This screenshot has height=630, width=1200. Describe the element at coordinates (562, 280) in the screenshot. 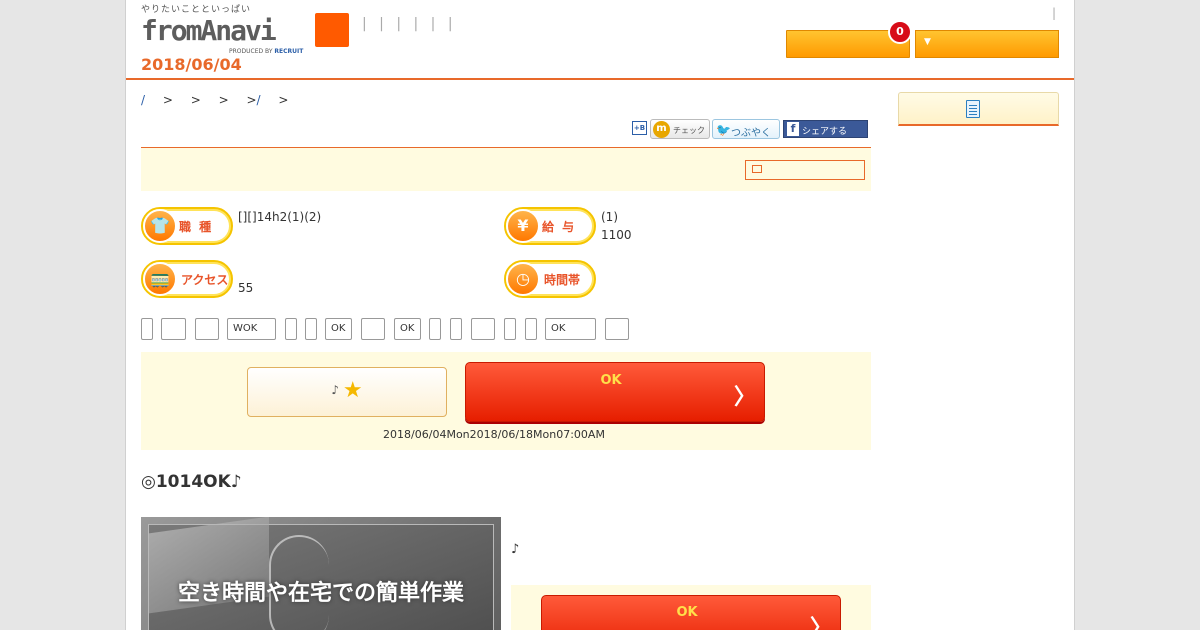

I see `hours-label: 時間帯` at that location.